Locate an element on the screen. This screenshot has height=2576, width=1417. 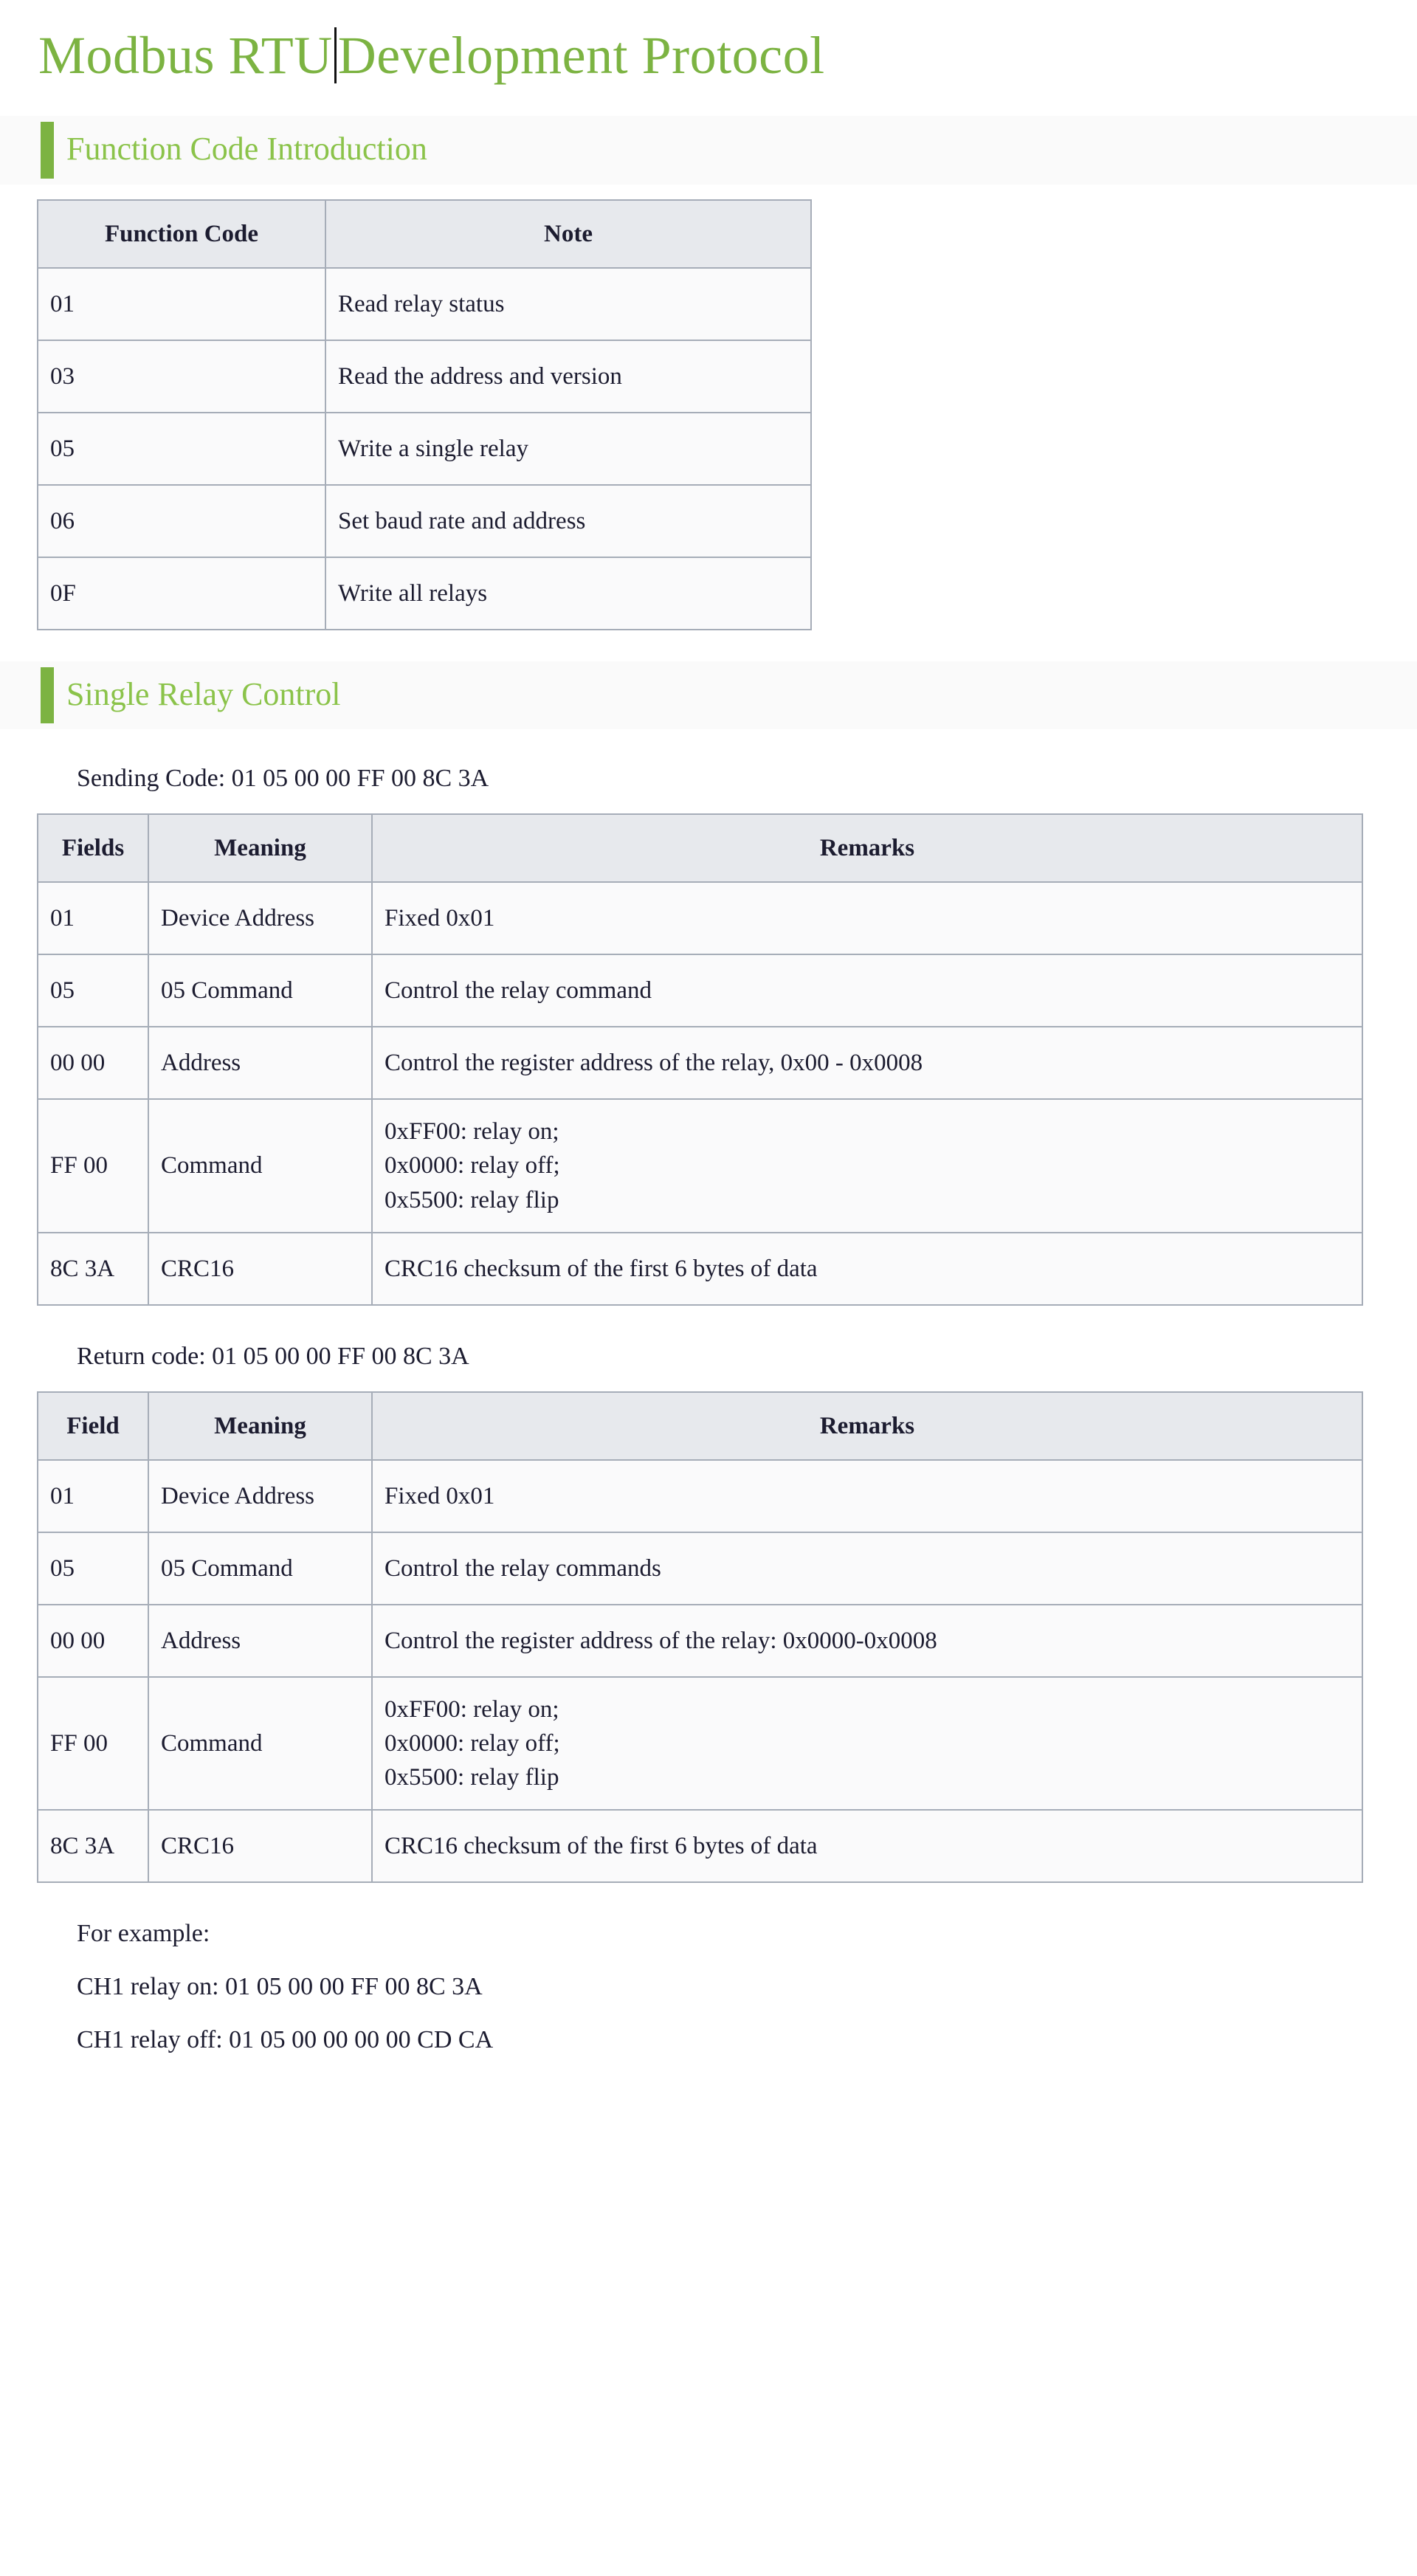
section-title-text: Function Code Introduction is located at coordinates (247, 149).